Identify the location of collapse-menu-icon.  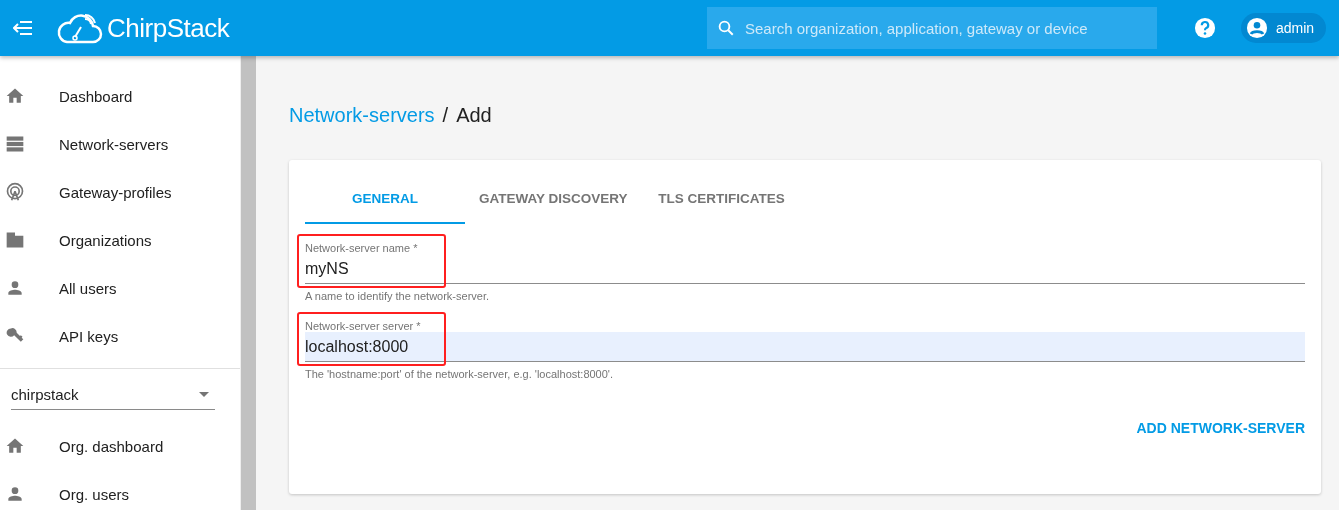
(23, 28).